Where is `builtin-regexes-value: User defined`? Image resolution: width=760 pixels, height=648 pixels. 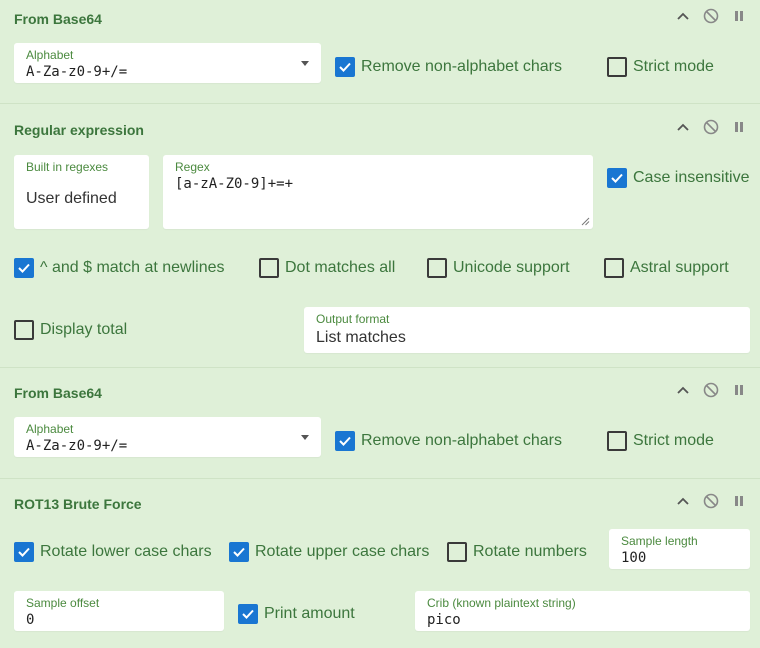
builtin-regexes-value: User defined is located at coordinates (71, 198).